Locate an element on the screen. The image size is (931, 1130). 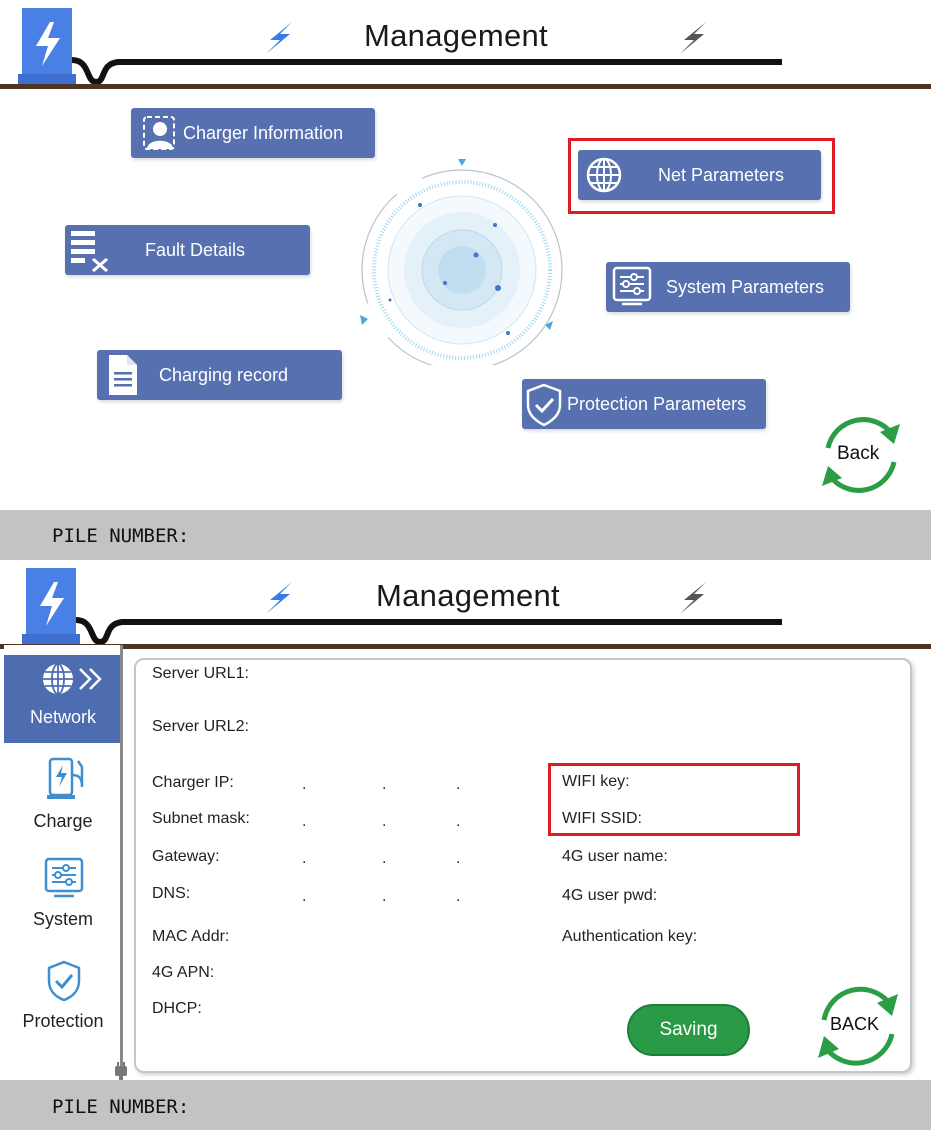
fault-details-label: Fault Details is located at coordinates (195, 249).